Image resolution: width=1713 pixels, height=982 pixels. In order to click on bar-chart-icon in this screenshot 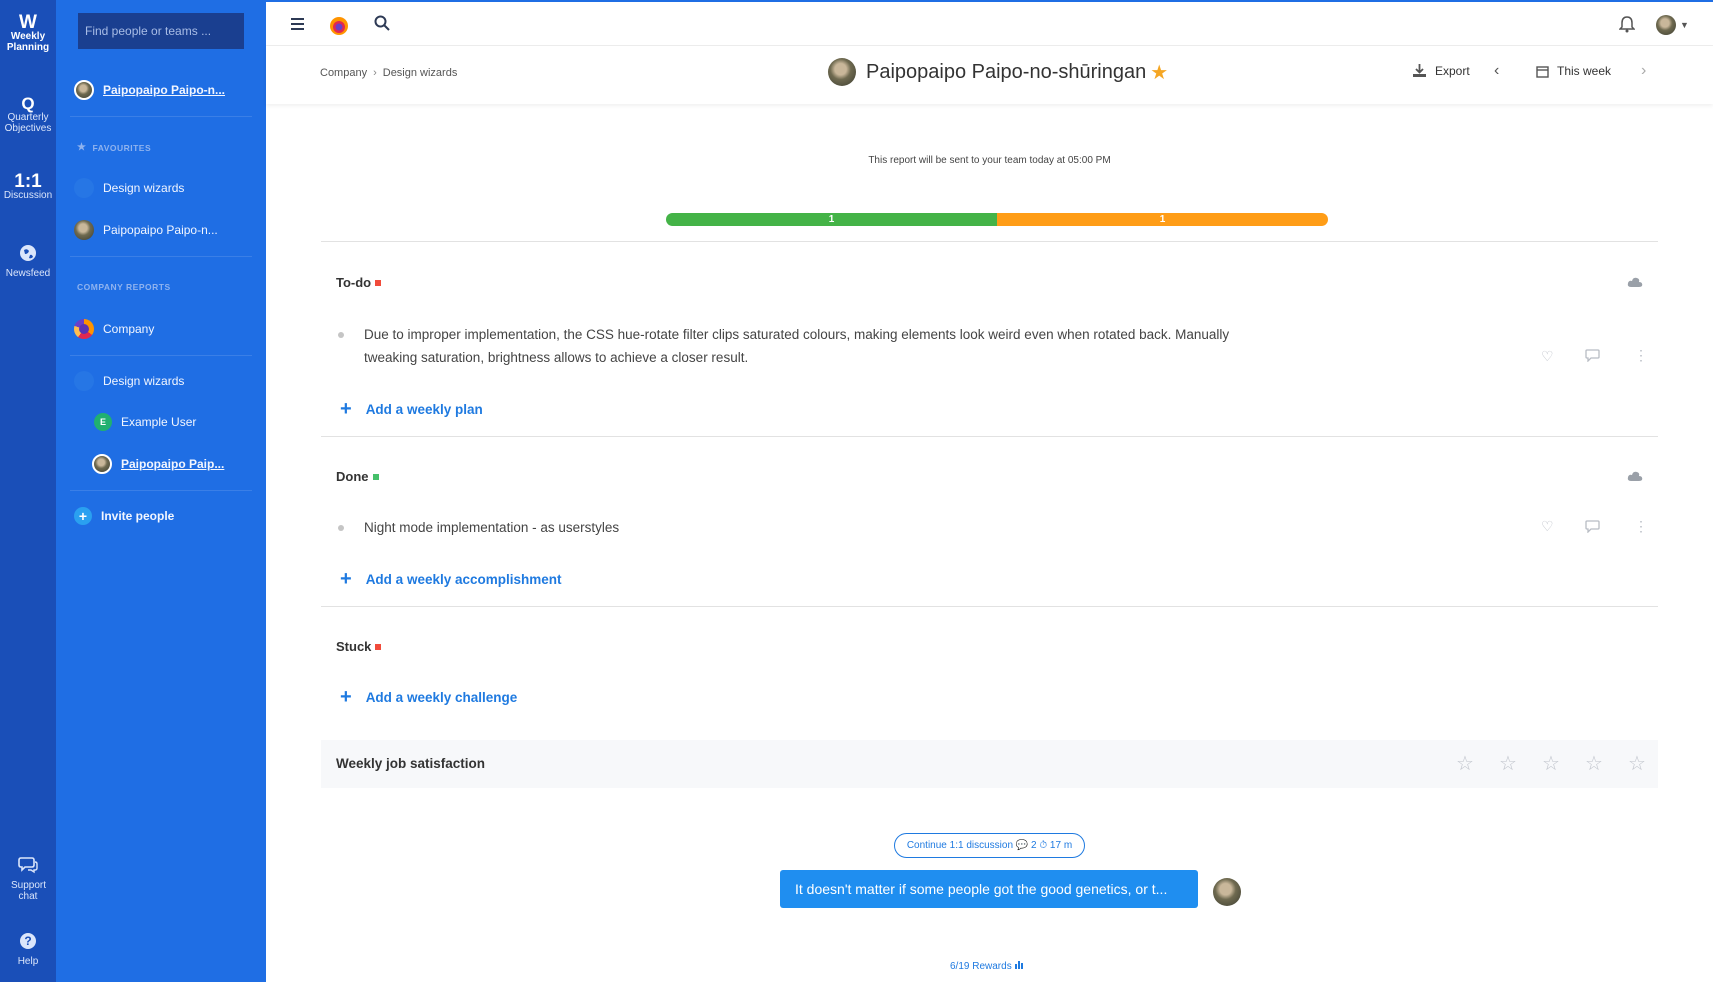, I will do `click(1019, 966)`.